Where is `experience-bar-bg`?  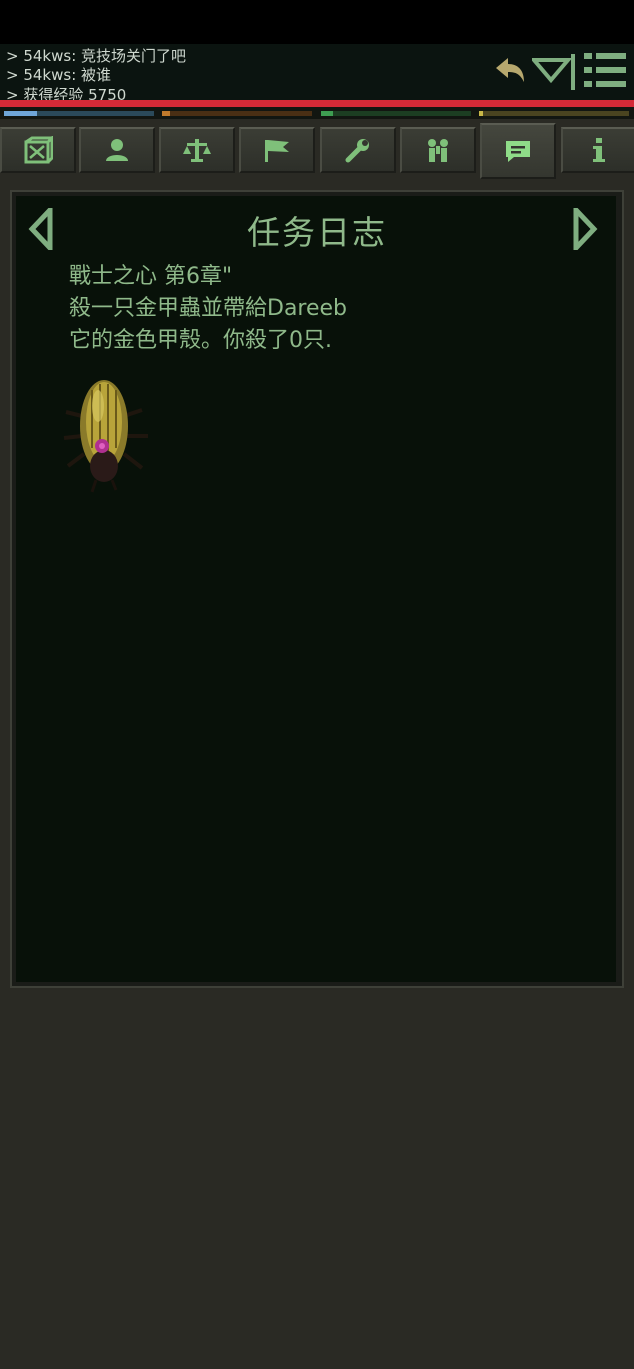 experience-bar-bg is located at coordinates (554, 113).